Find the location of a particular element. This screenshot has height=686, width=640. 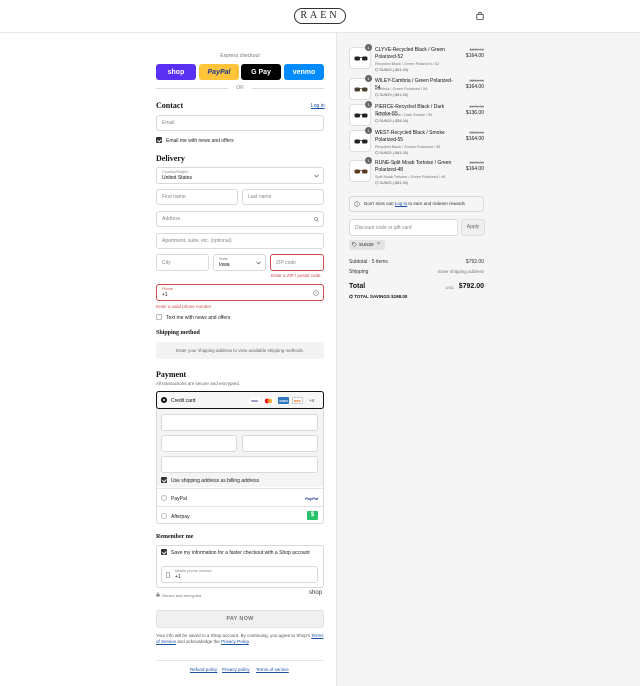

product-variant: Cambria / Green Polarized / 54 is located at coordinates (401, 89).